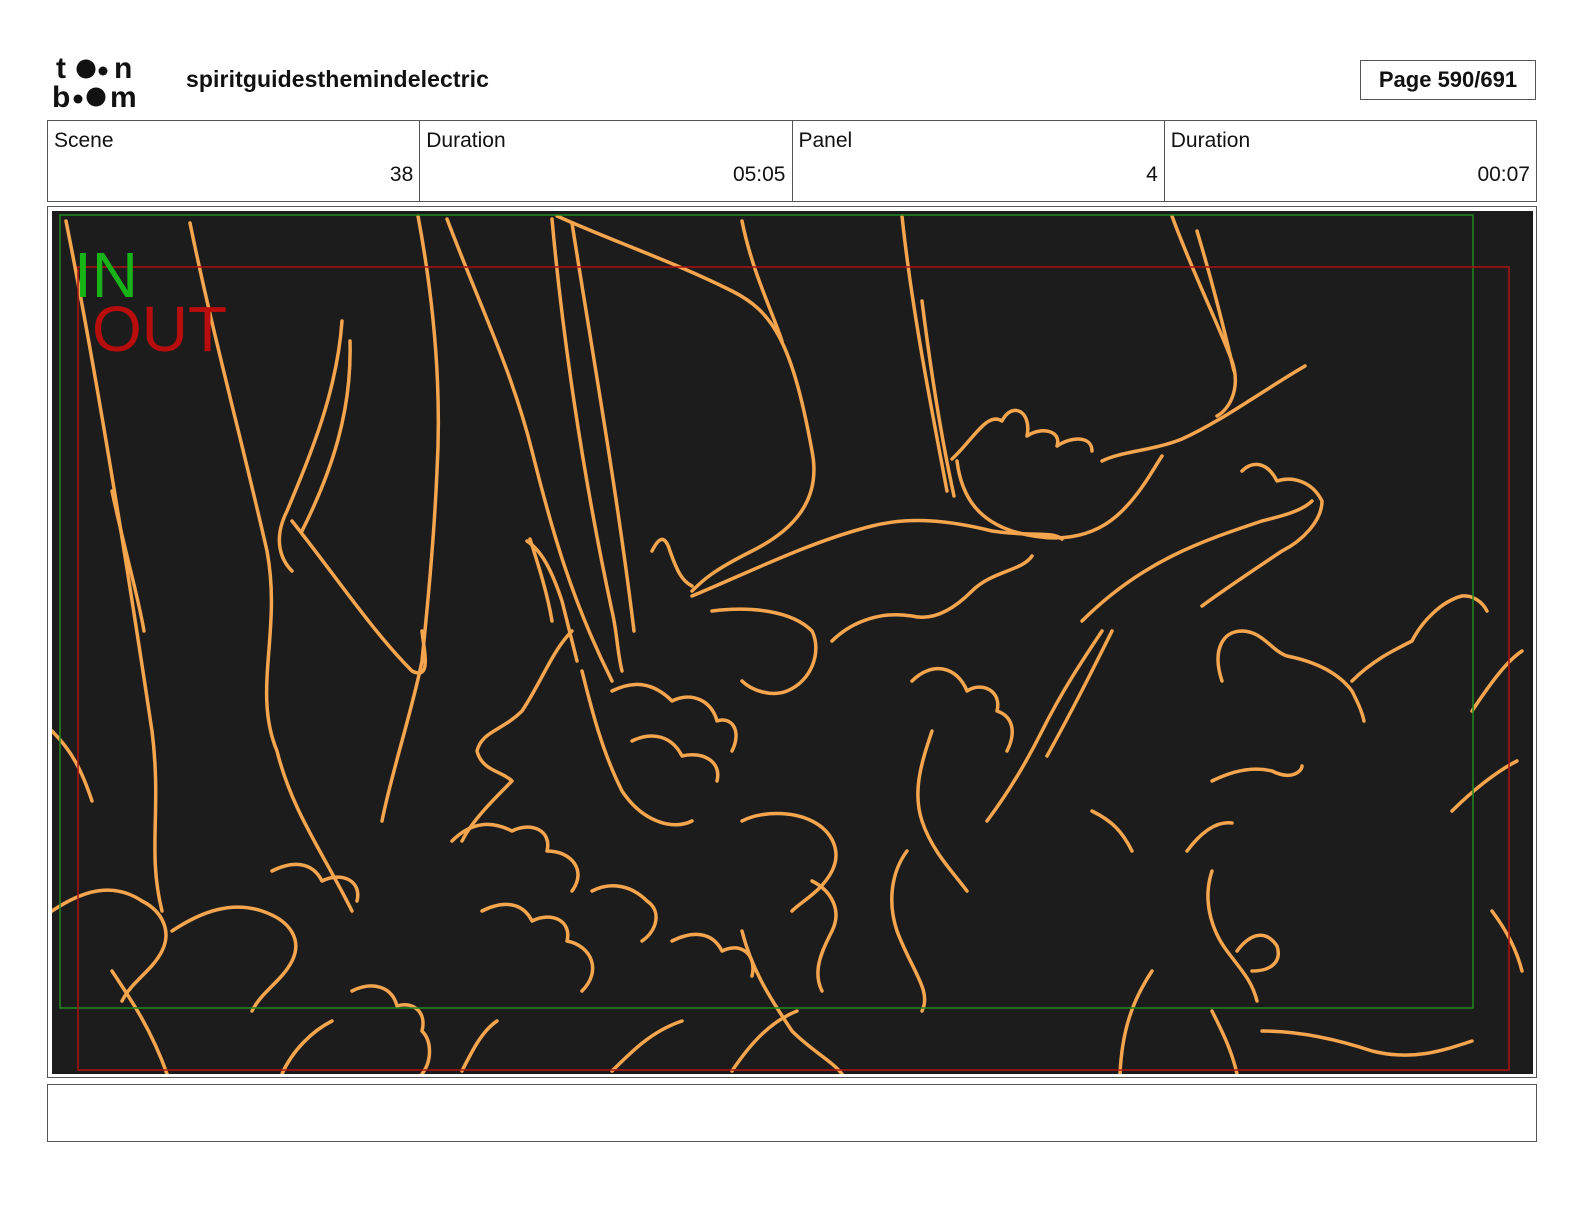 Image resolution: width=1584 pixels, height=1224 pixels. What do you see at coordinates (61, 96) in the screenshot?
I see `svg-text: b` at bounding box center [61, 96].